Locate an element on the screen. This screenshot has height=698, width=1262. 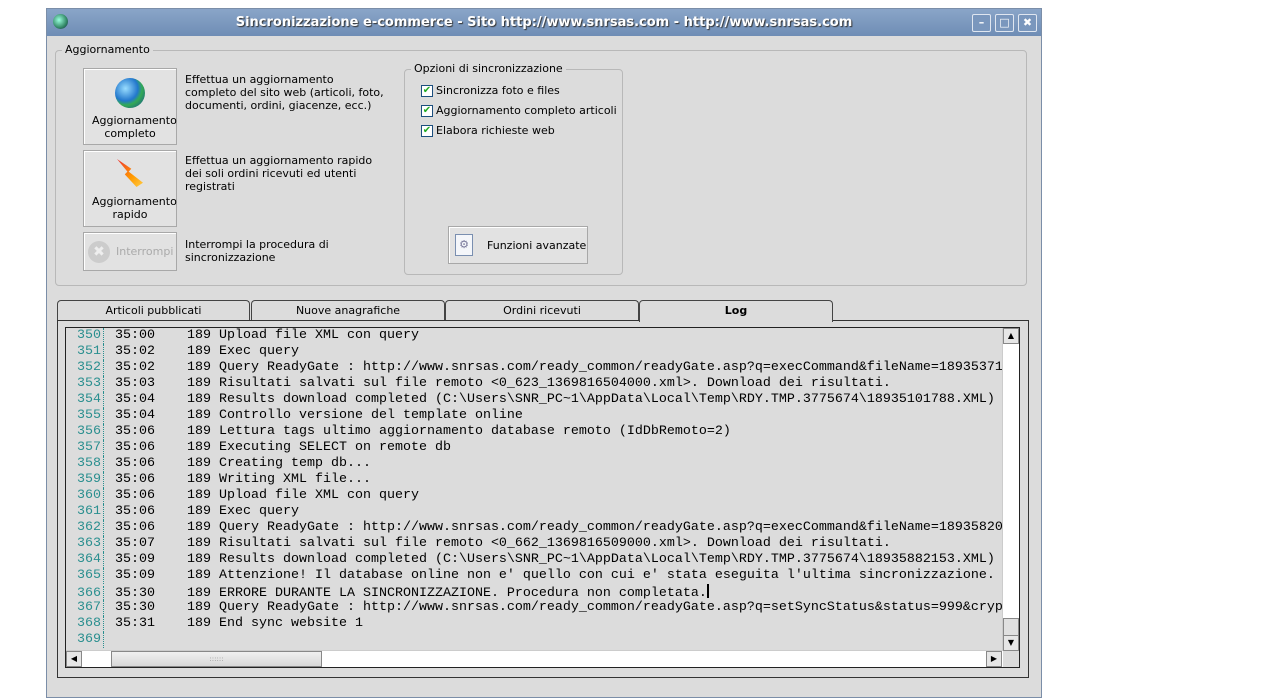
scroll-down-button: ▼ is located at coordinates (1011, 643).